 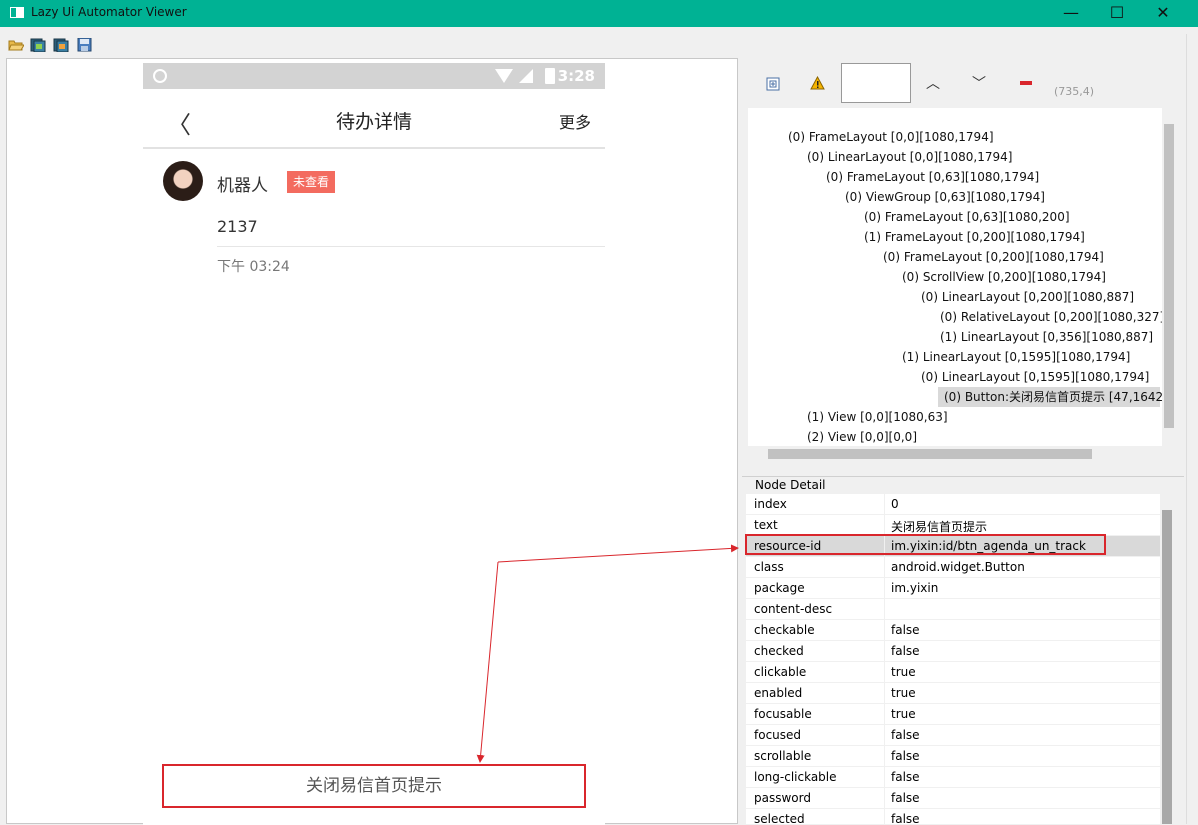 What do you see at coordinates (783, 756) in the screenshot?
I see `detail-key: scrollable` at bounding box center [783, 756].